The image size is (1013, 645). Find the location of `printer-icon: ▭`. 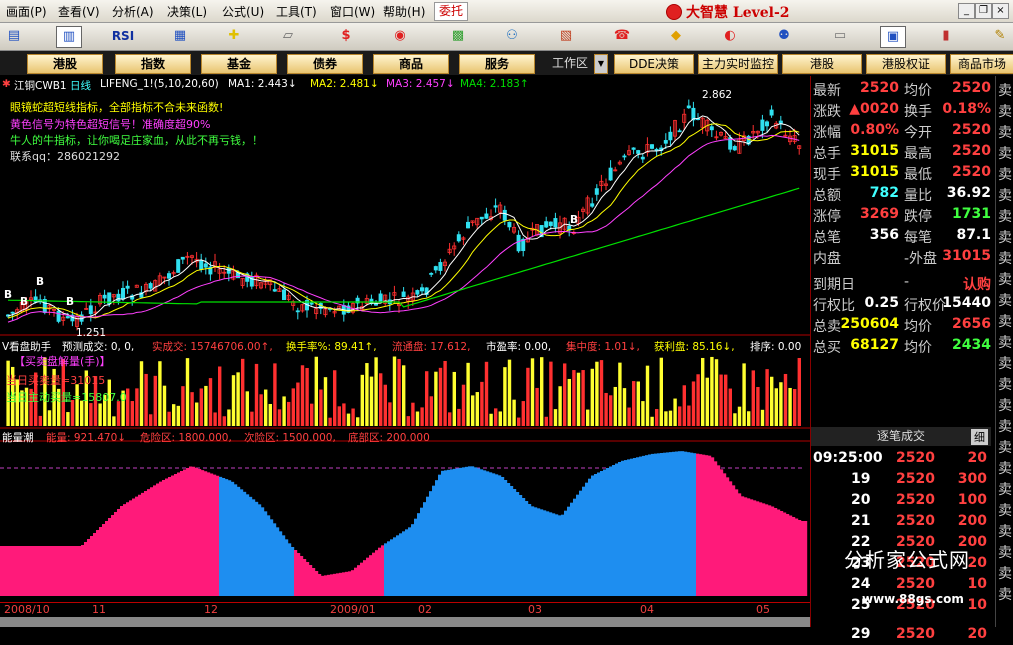

printer-icon: ▭ is located at coordinates (840, 36).